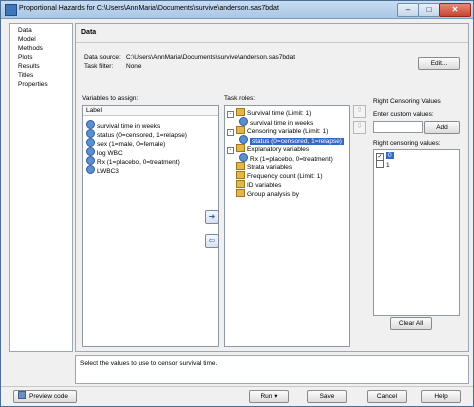  What do you see at coordinates (136, 134) in the screenshot?
I see `variable-item: status (0=censored, 1=relapse)` at bounding box center [136, 134].